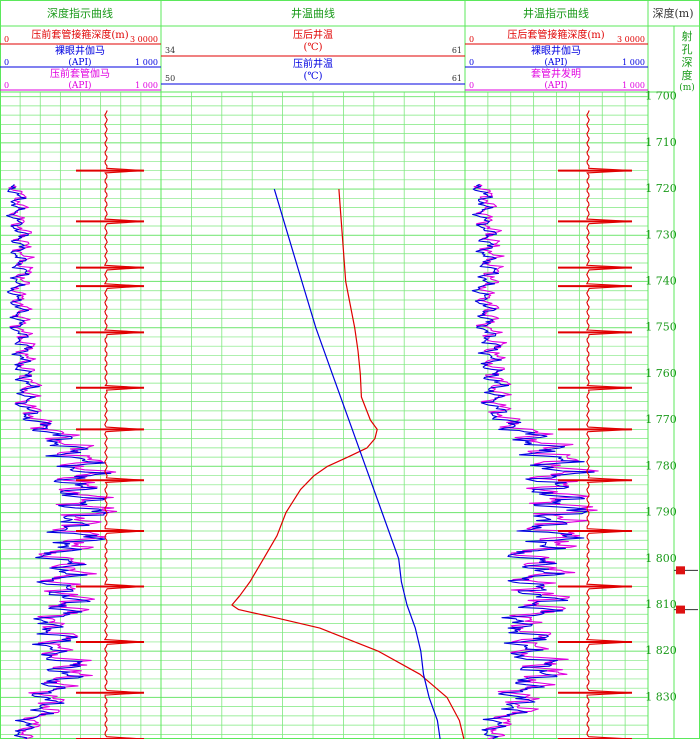 The image size is (700, 739). I want to click on right-curve2-max: 1 000, so click(633, 62).